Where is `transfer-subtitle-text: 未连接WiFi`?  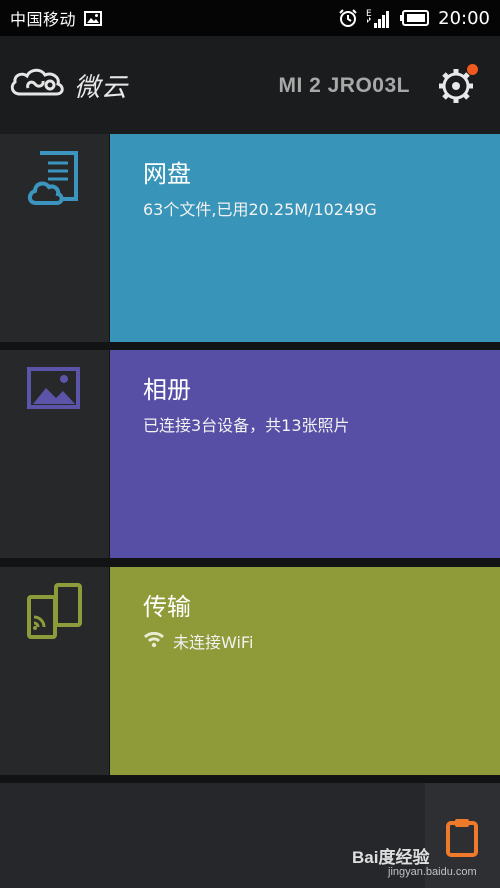
transfer-subtitle-text: 未连接WiFi is located at coordinates (213, 642).